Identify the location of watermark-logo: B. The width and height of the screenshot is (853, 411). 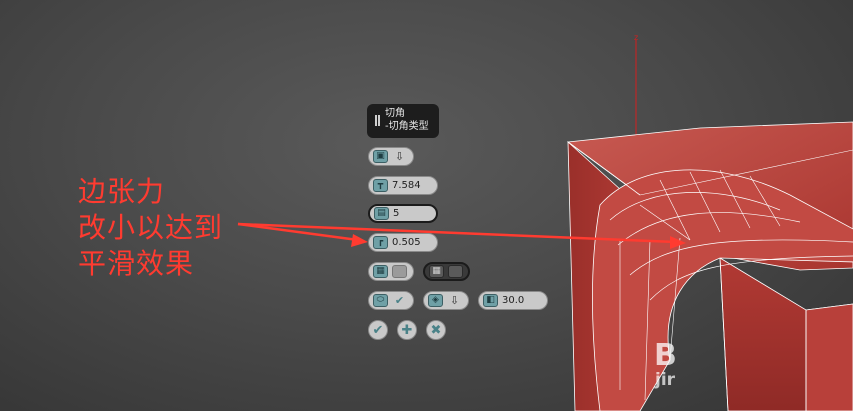
(665, 355).